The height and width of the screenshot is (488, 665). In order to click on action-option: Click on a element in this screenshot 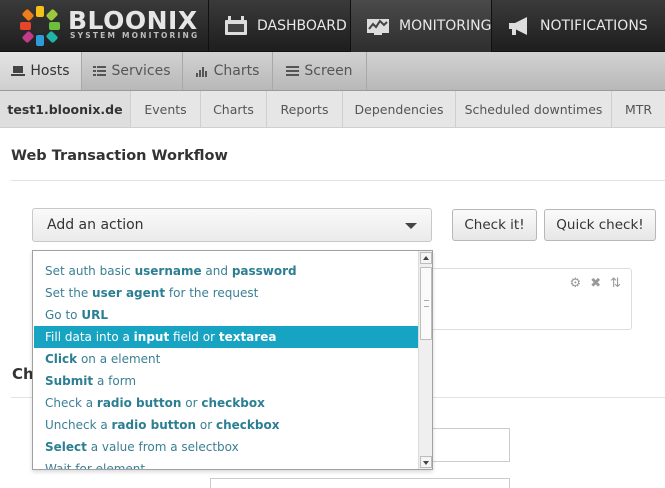, I will do `click(226, 359)`.